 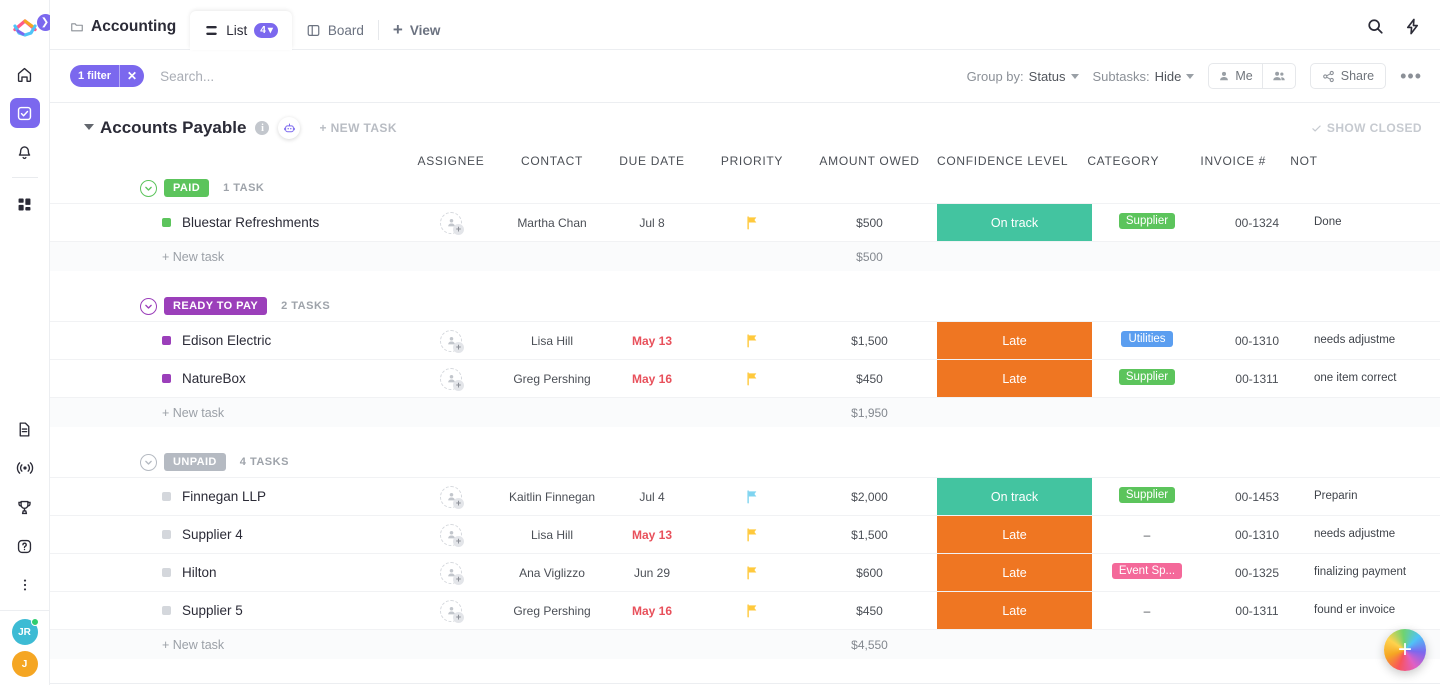 What do you see at coordinates (25, 74) in the screenshot?
I see `home-icon` at bounding box center [25, 74].